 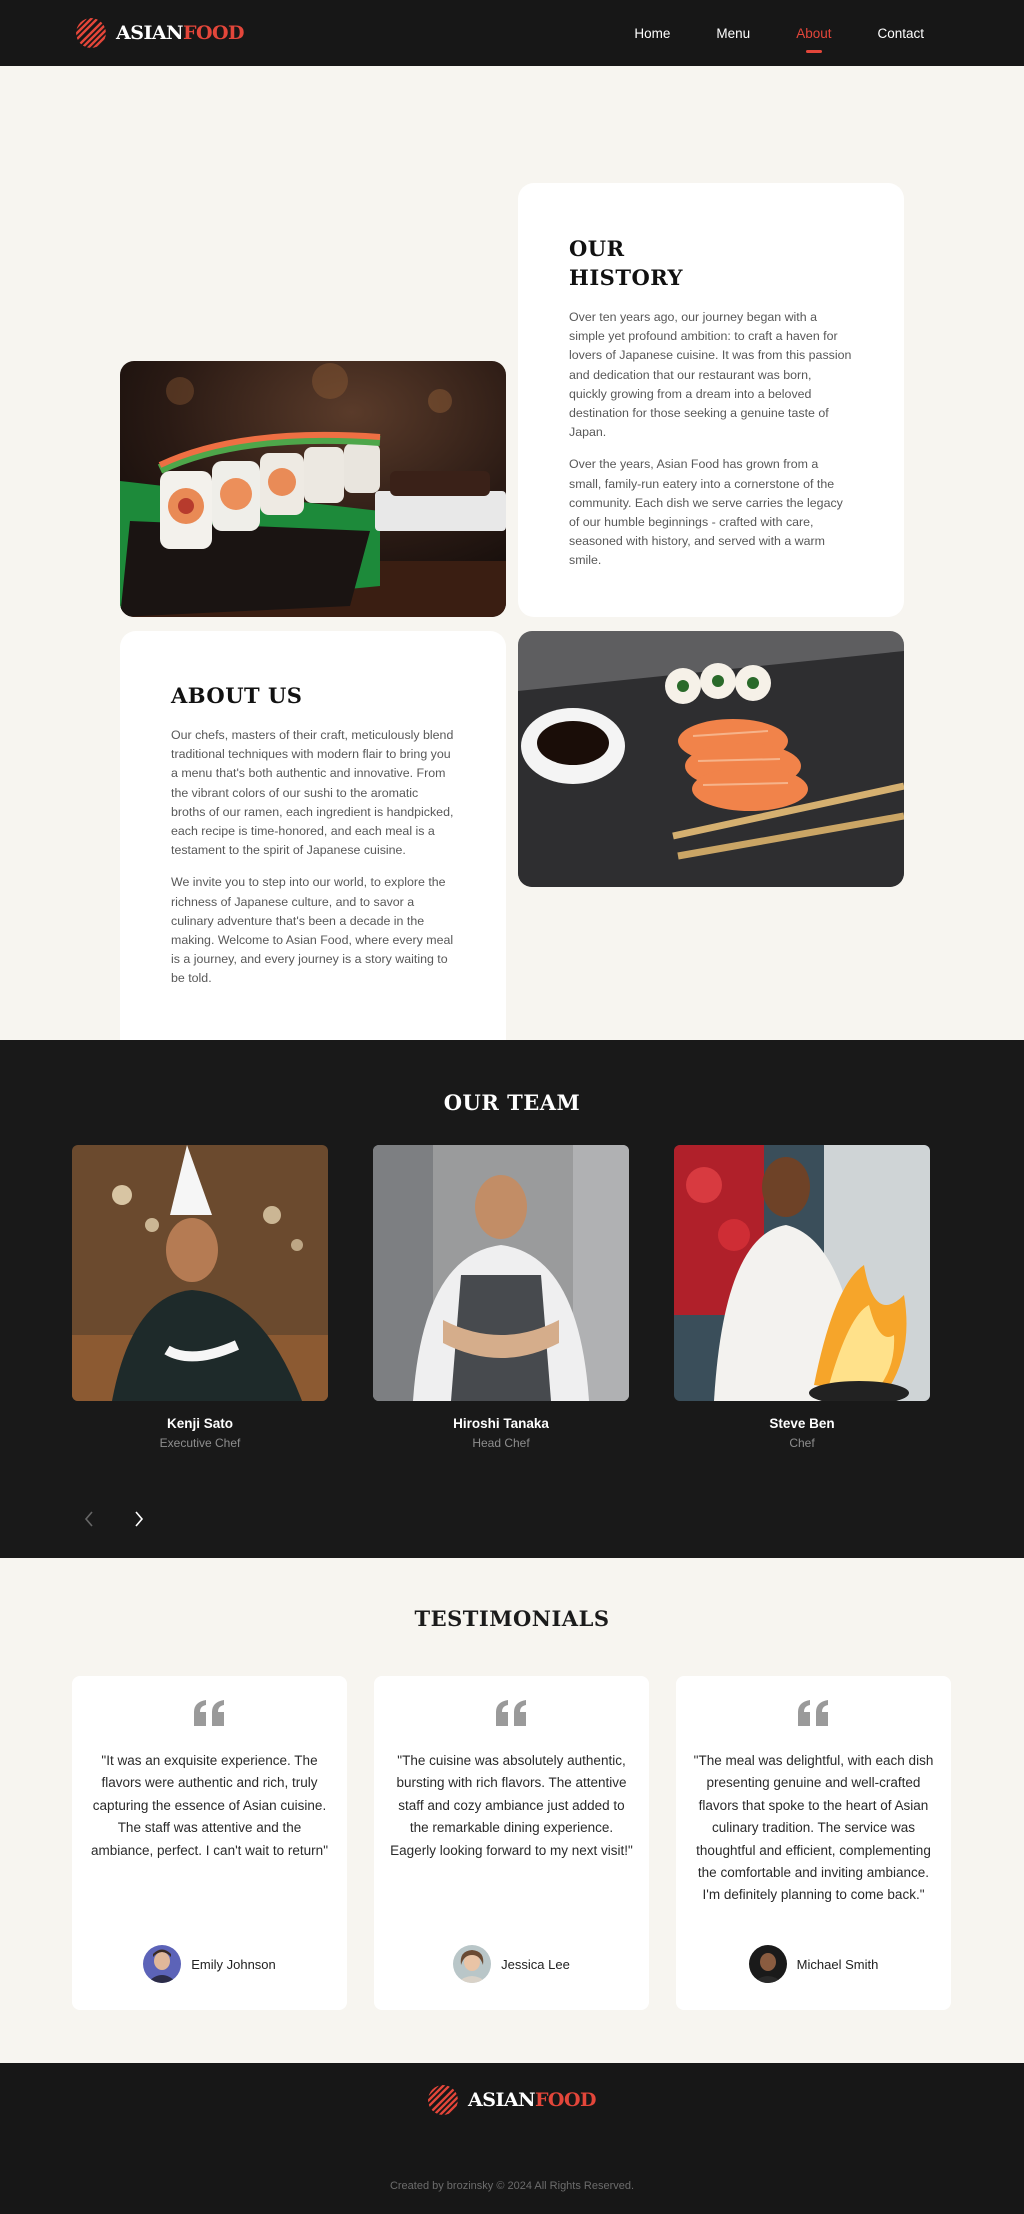 What do you see at coordinates (802, 1443) in the screenshot?
I see `member-role: Chef` at bounding box center [802, 1443].